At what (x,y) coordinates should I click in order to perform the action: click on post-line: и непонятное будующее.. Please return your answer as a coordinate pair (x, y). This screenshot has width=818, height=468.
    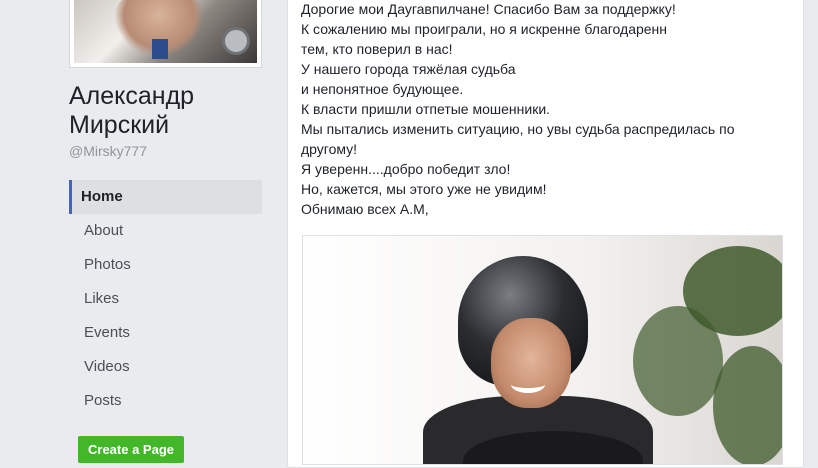
    Looking at the image, I should click on (382, 89).